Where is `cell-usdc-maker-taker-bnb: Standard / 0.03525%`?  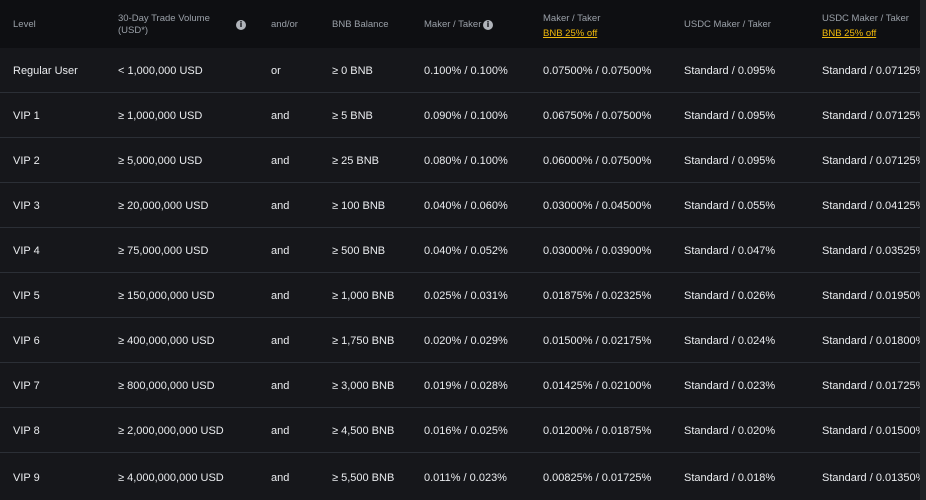
cell-usdc-maker-taker-bnb: Standard / 0.03525% is located at coordinates (874, 251).